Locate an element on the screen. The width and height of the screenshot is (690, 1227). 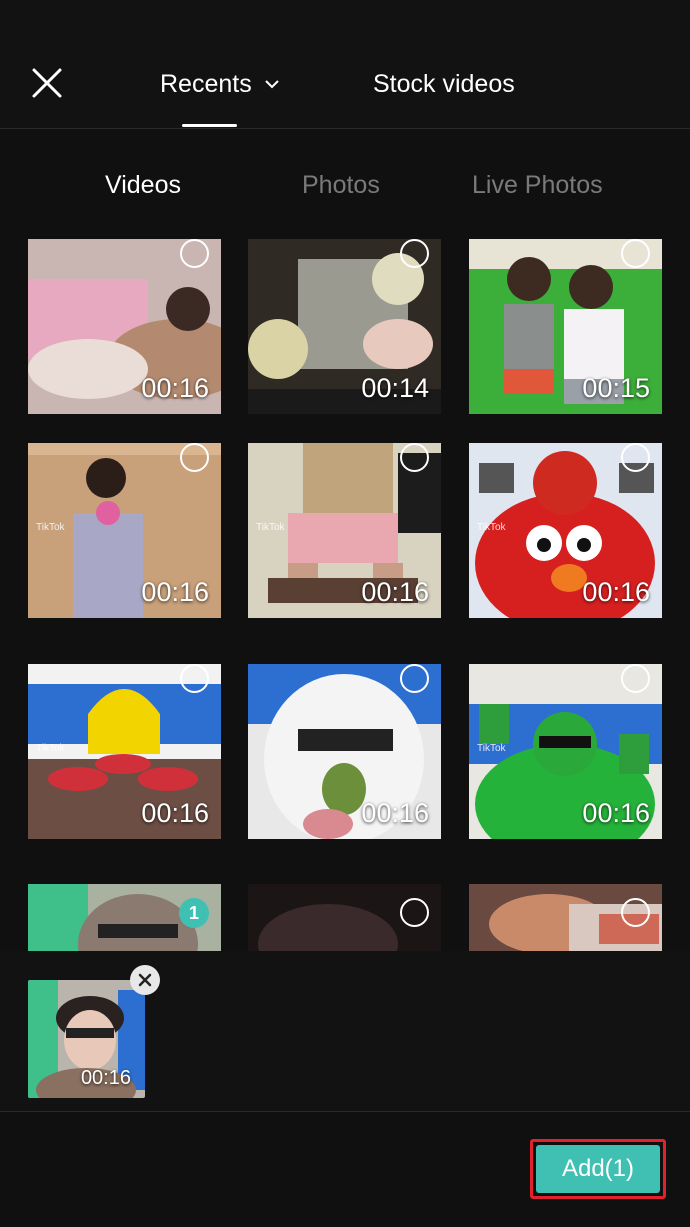
remove-selected-button is located at coordinates (145, 980).